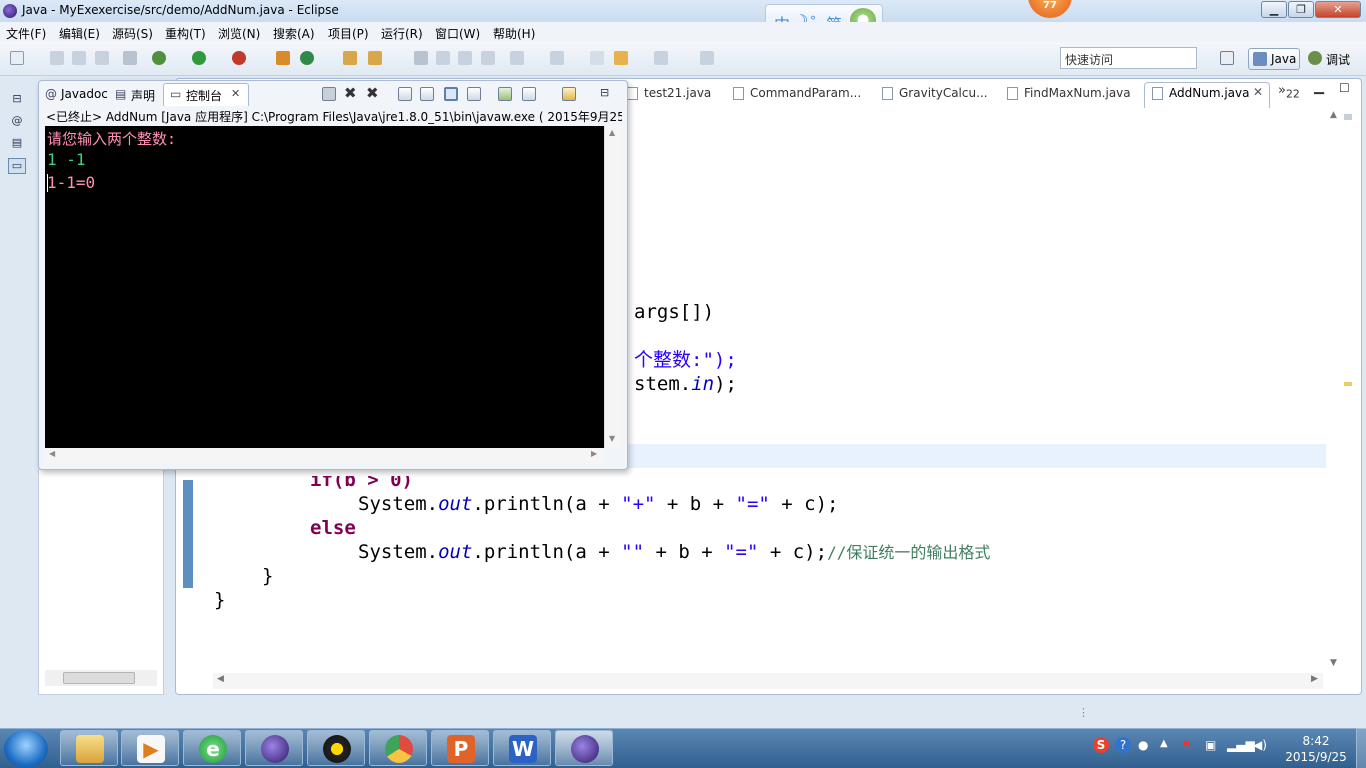 The image size is (1366, 768). Describe the element at coordinates (669, 93) in the screenshot. I see `editor-tab-test21: test21.java` at that location.